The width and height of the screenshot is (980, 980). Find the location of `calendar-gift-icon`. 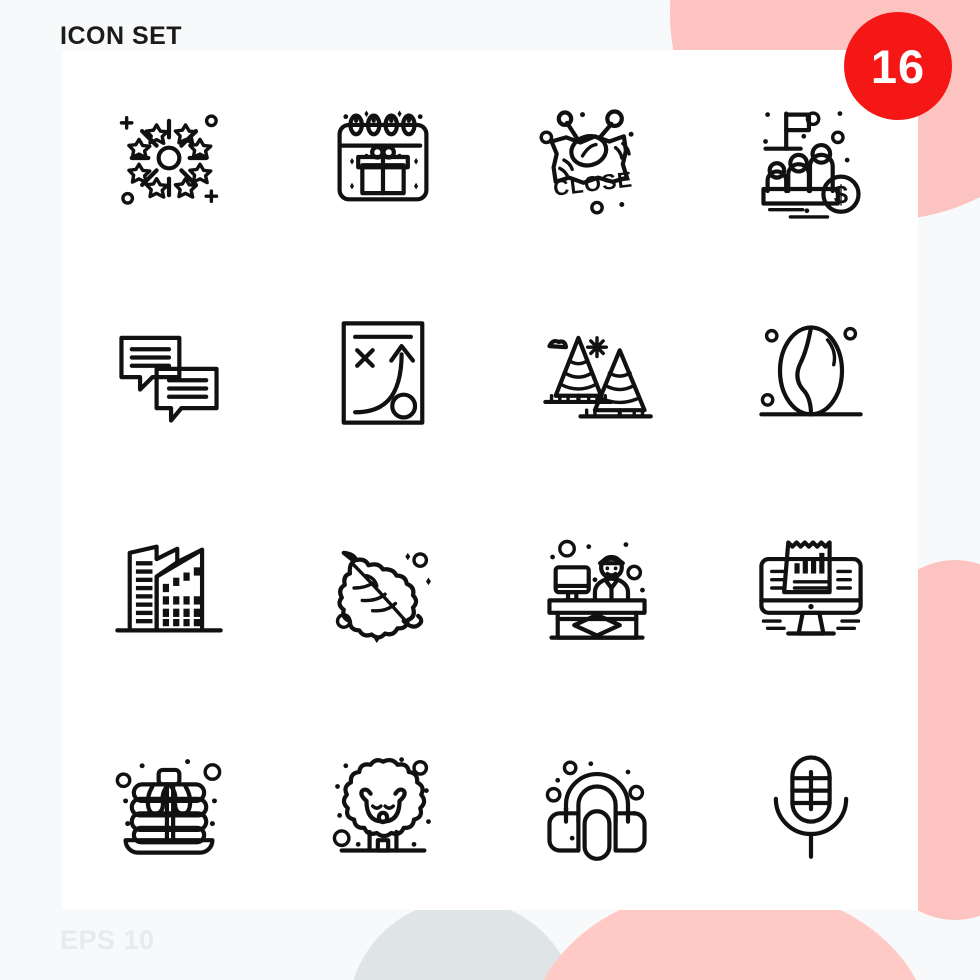

calendar-gift-icon is located at coordinates (383, 164).